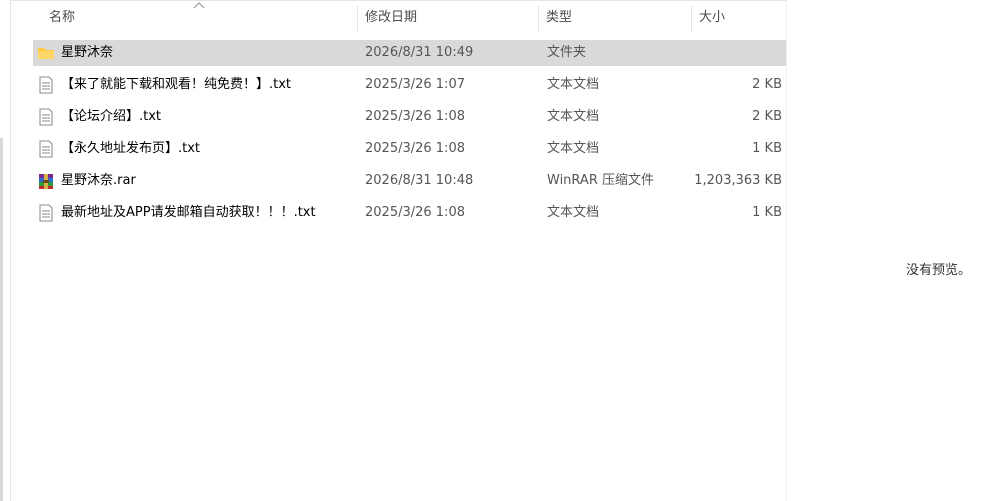 The height and width of the screenshot is (501, 1000). I want to click on no-preview-message: 没有预览。, so click(938, 270).